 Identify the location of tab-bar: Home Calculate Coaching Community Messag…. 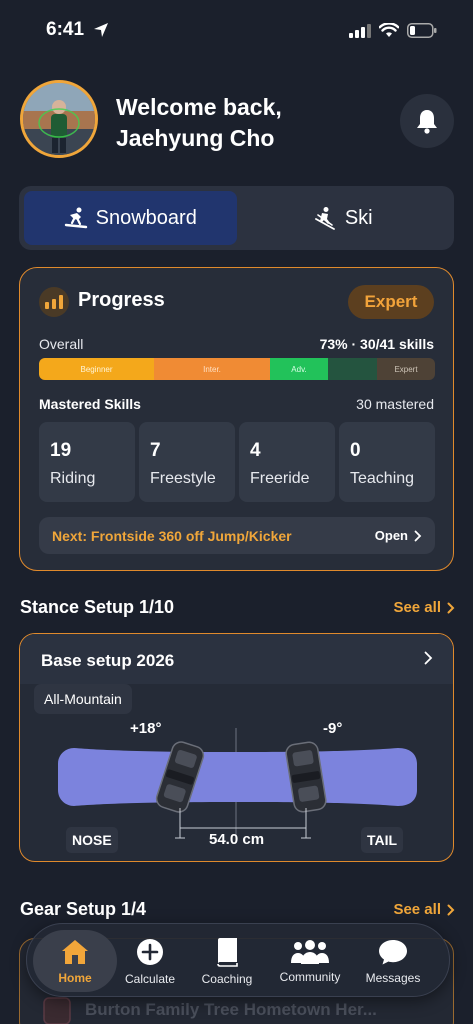
(238, 960).